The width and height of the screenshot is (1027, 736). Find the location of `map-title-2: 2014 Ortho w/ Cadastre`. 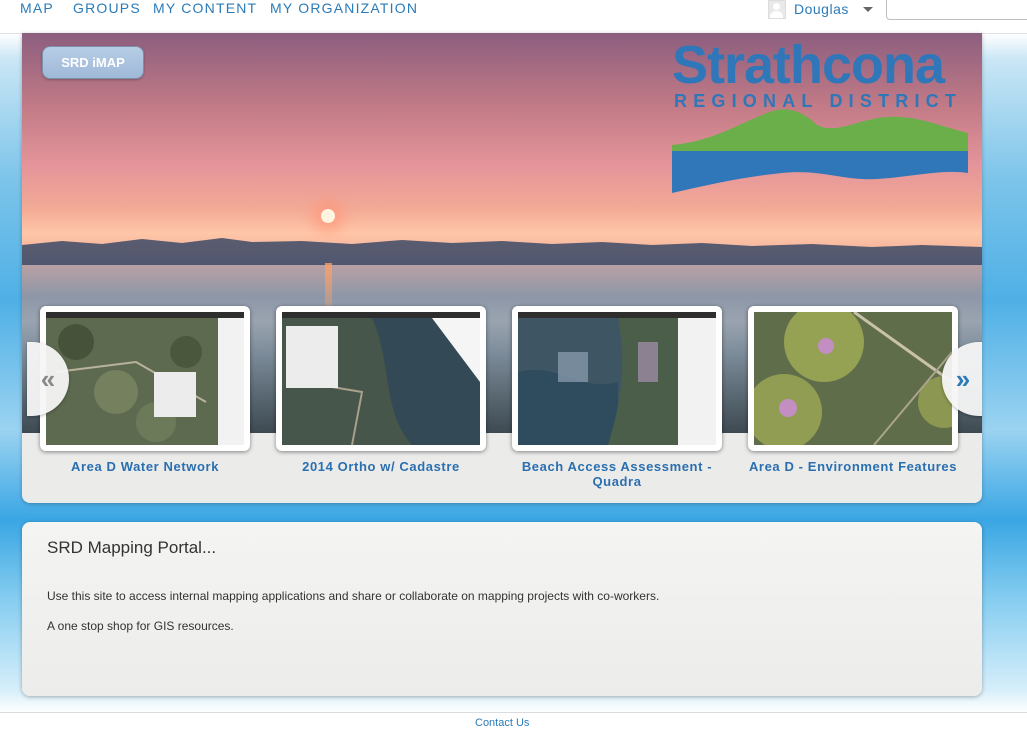

map-title-2: 2014 Ortho w/ Cadastre is located at coordinates (381, 466).